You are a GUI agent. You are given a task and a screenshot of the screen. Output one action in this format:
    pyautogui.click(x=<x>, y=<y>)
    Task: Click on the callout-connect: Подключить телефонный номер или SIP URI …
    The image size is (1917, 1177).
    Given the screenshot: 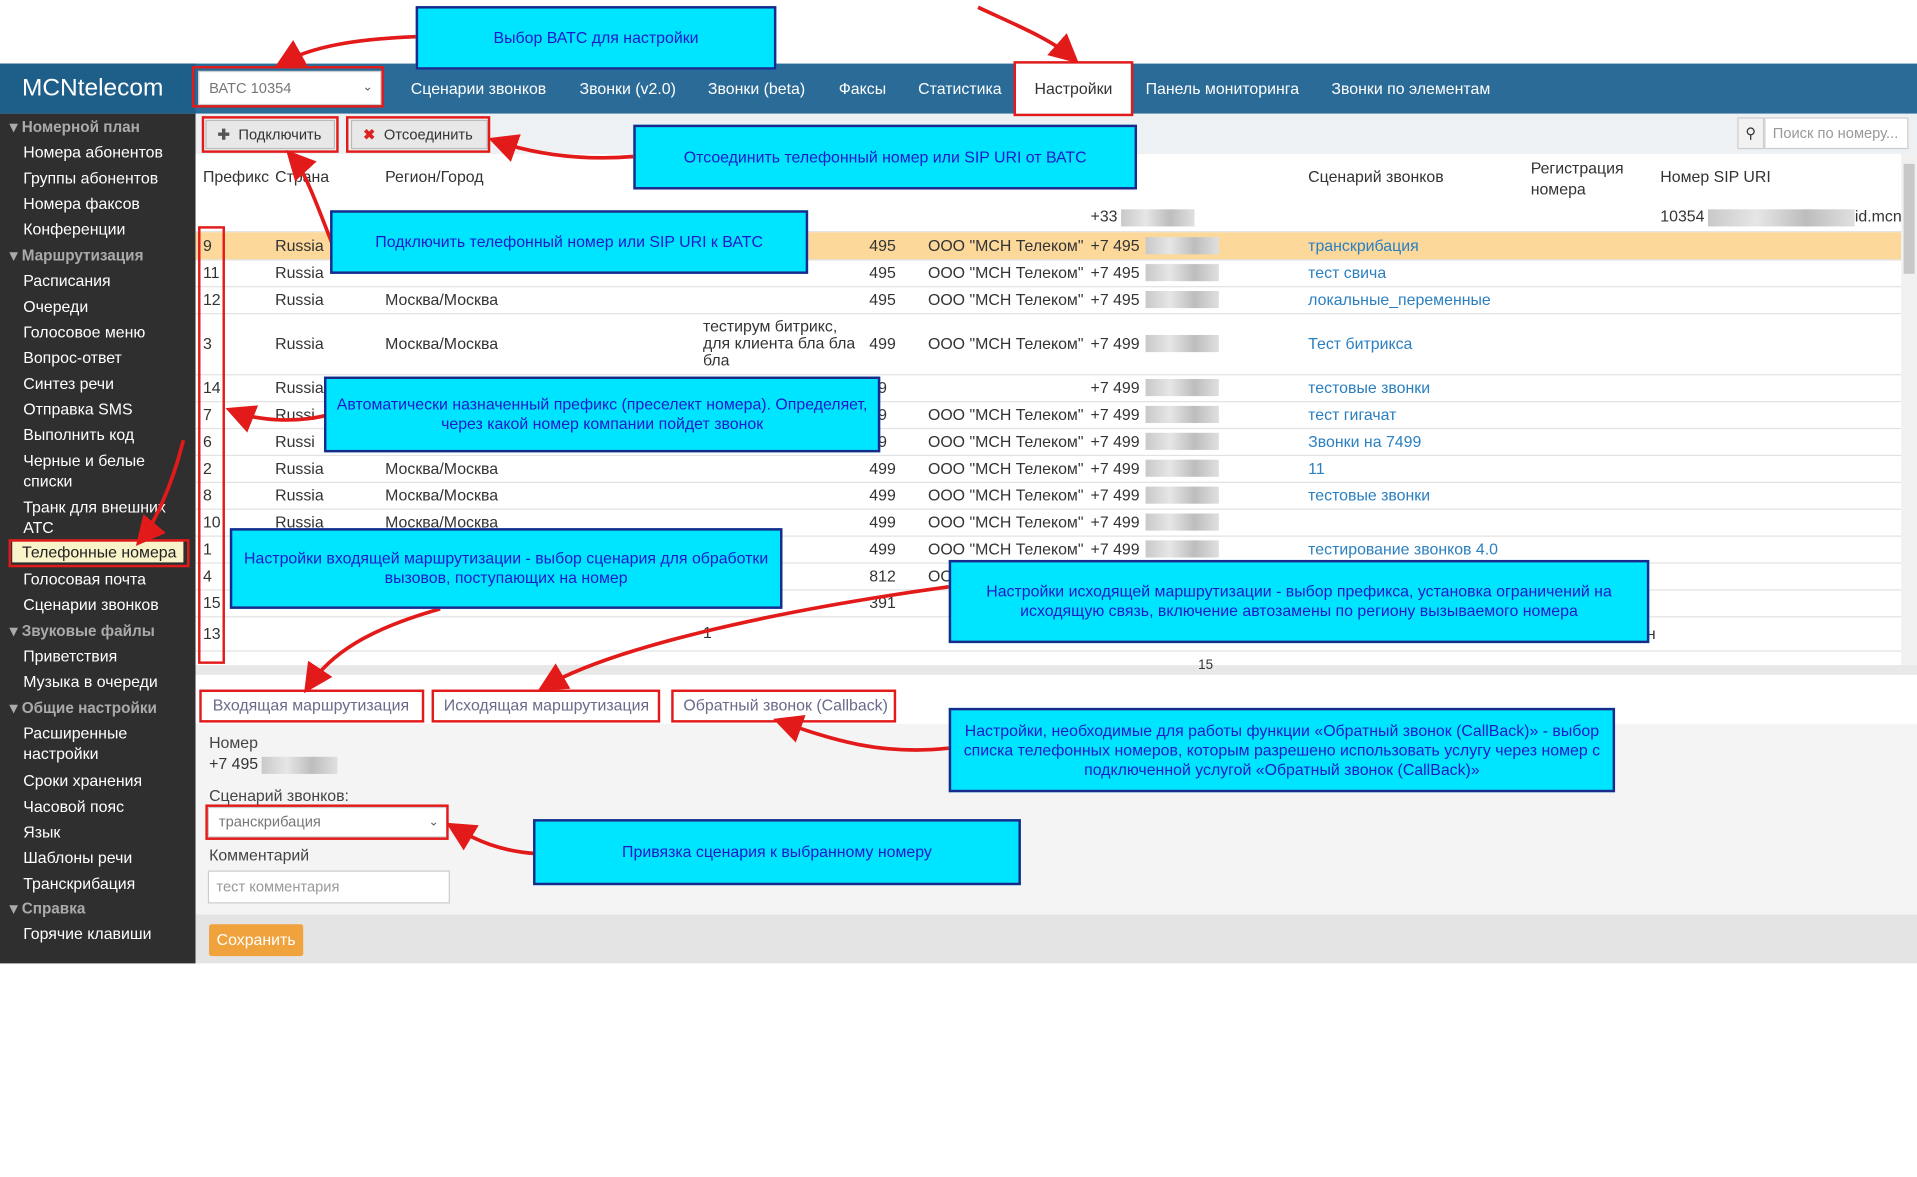 What is the action you would take?
    pyautogui.click(x=569, y=242)
    